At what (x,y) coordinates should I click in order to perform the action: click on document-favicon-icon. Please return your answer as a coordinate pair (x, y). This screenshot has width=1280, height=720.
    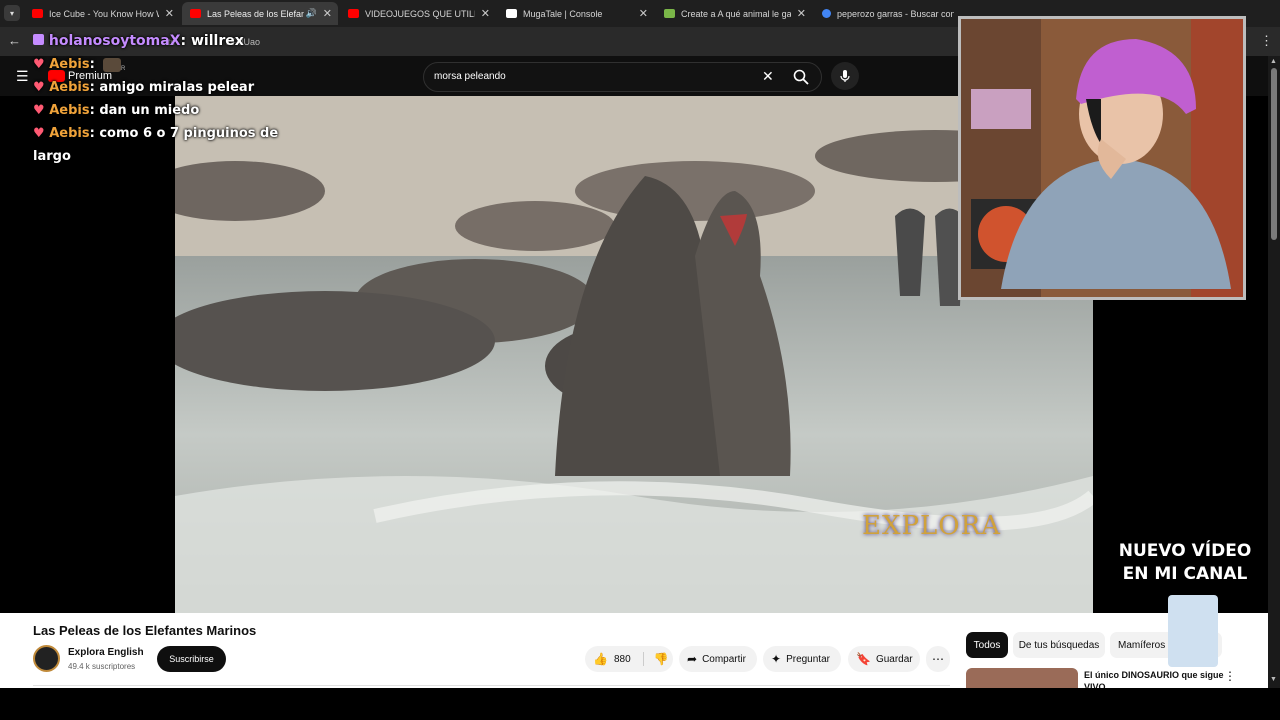
    Looking at the image, I should click on (669, 13).